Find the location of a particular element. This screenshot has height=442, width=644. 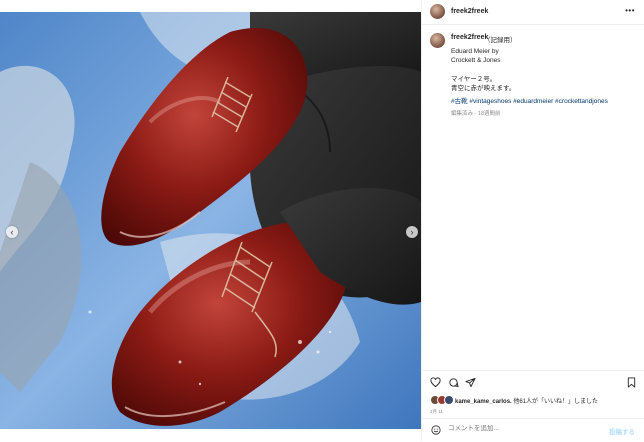

carousel-prev-button: ‹ is located at coordinates (12, 232).